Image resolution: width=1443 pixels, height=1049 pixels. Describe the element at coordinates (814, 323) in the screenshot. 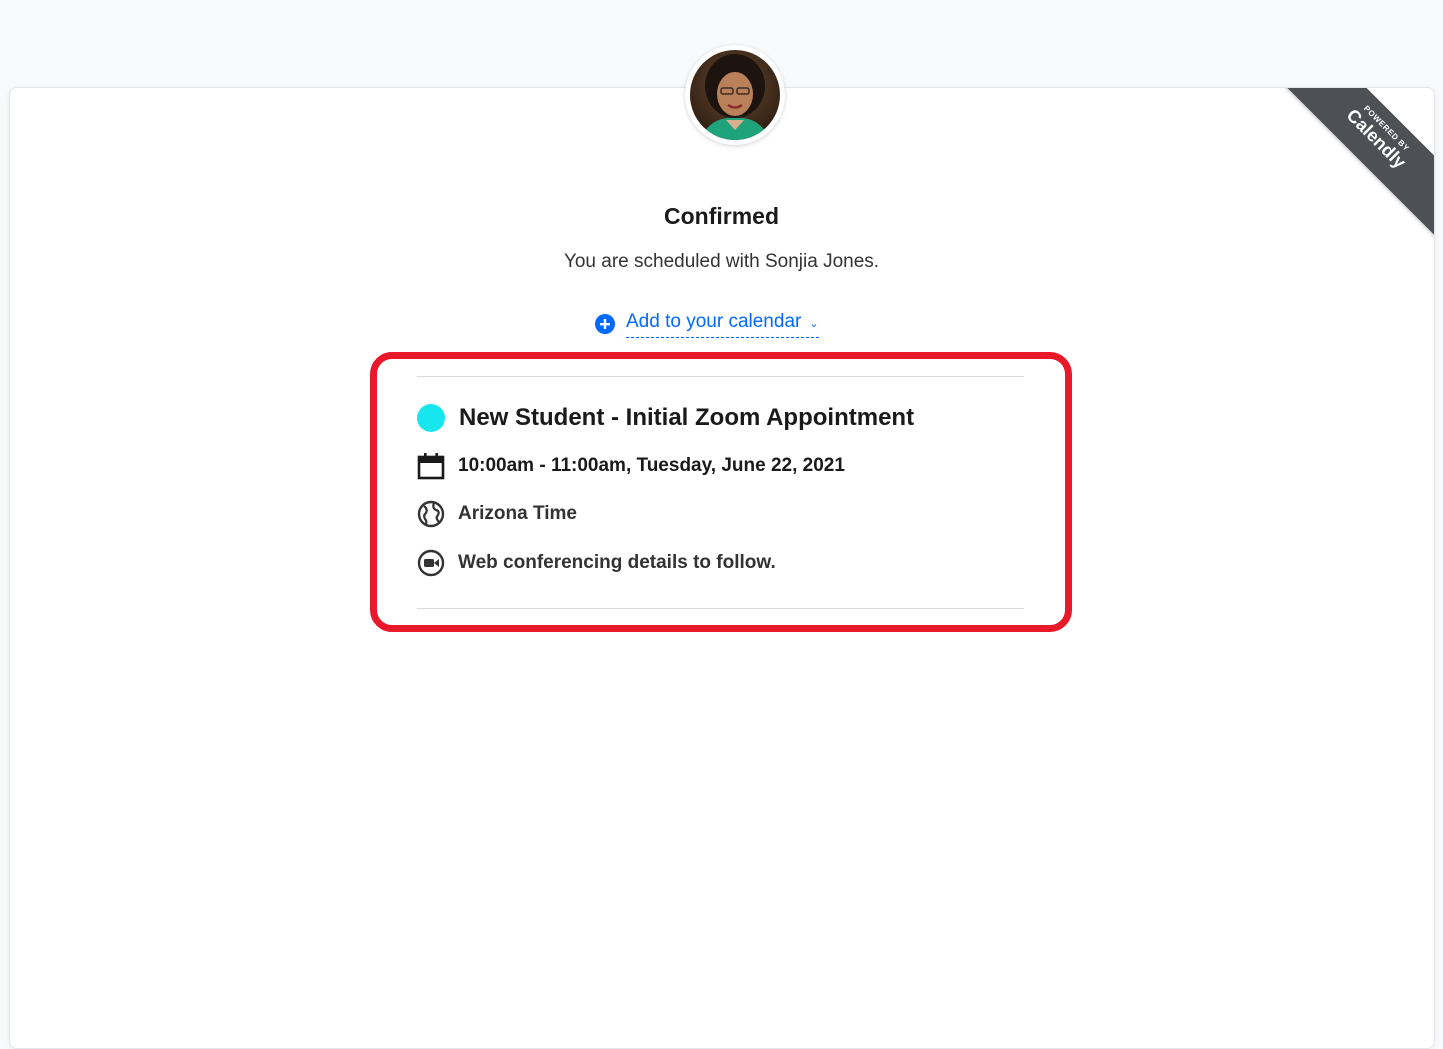

I see `chevron-down-icon: ⌄` at that location.